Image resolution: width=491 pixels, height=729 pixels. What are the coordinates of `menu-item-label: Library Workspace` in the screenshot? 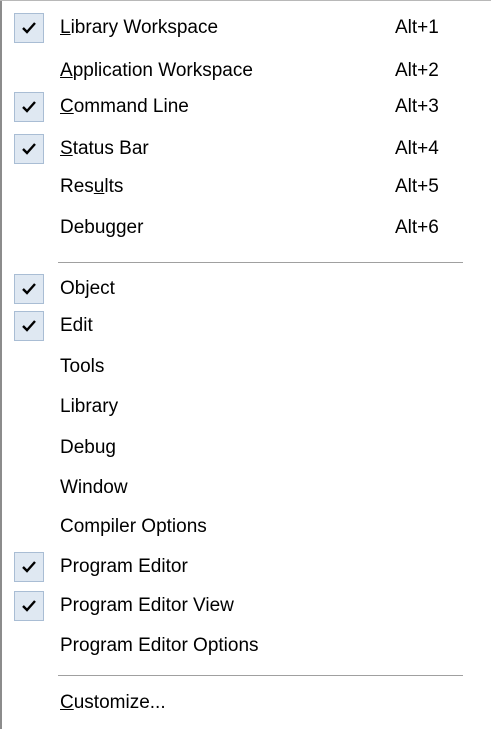 It's located at (139, 27).